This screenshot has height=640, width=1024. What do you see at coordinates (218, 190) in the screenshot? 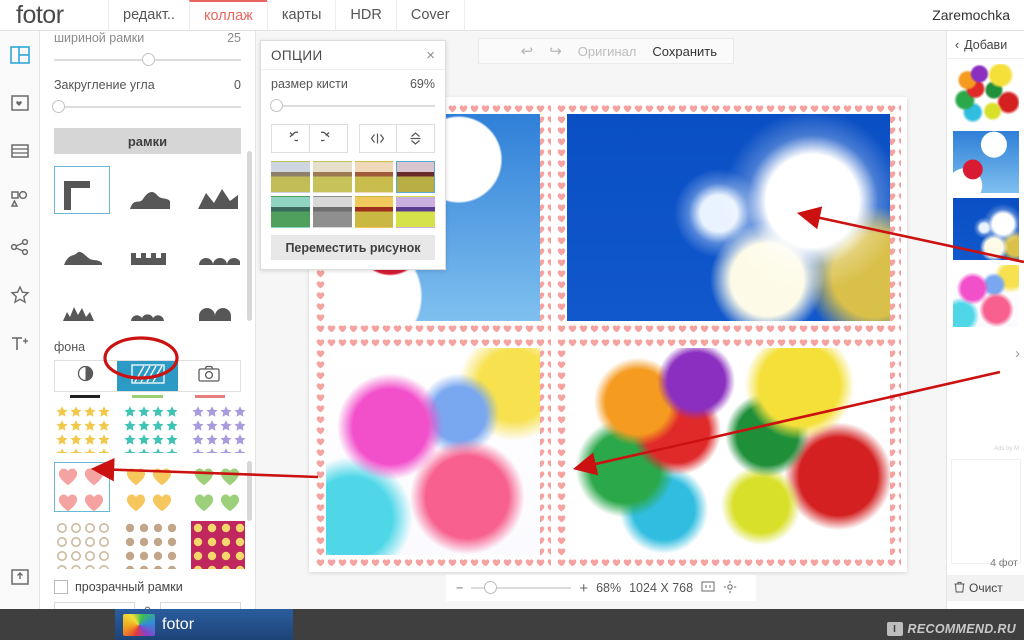
I see `frame-shape-mountain-frame` at bounding box center [218, 190].